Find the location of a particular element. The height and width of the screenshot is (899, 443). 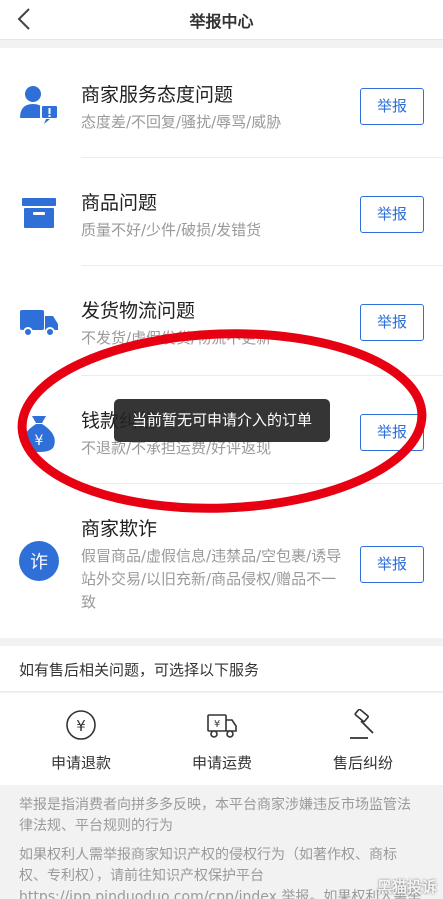

services-panel: ¥ 申请退款 ¥ 申请运费 售后纠纷 is located at coordinates (221, 739).